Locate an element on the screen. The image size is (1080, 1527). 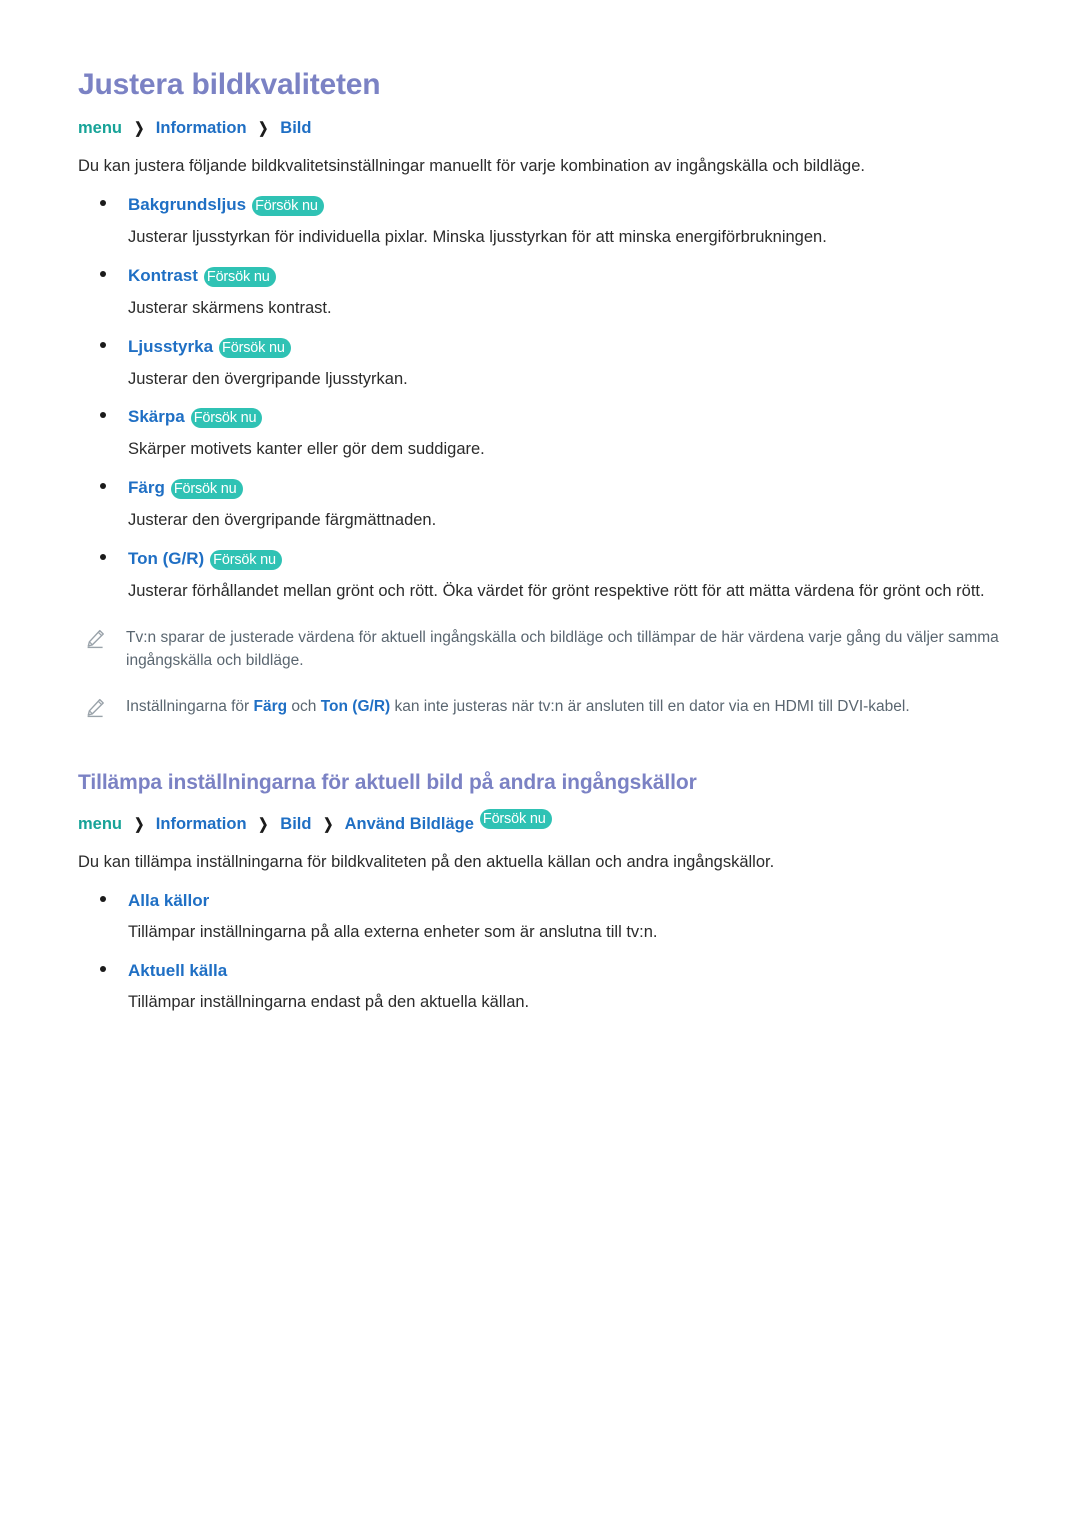
note-text-segment: Inställningarna för is located at coordinates (190, 706).